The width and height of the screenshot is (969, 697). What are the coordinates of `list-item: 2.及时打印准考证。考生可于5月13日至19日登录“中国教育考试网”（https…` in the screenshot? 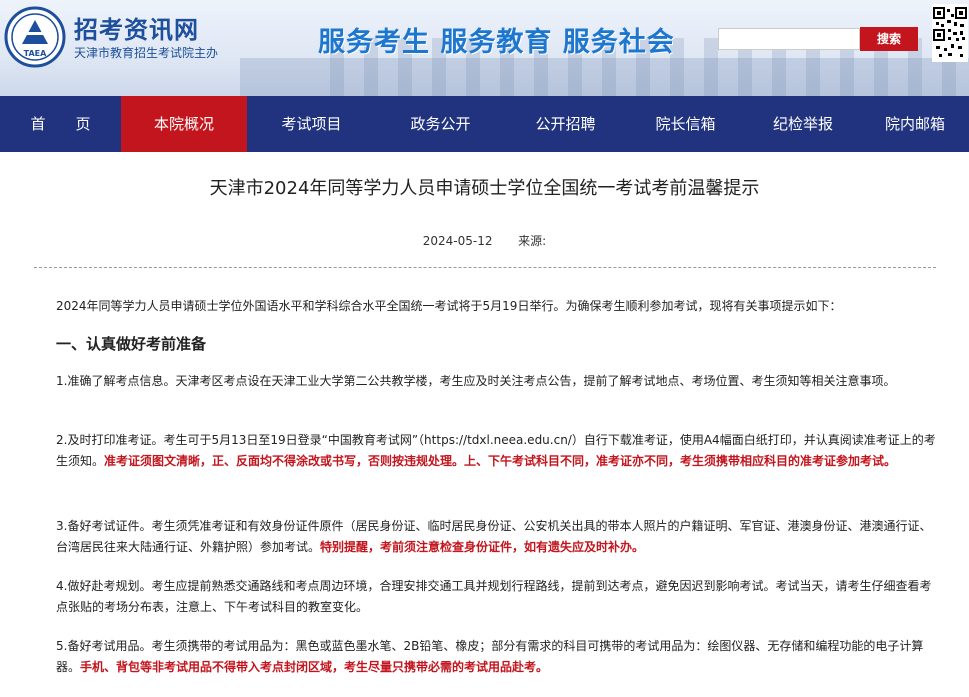 It's located at (498, 451).